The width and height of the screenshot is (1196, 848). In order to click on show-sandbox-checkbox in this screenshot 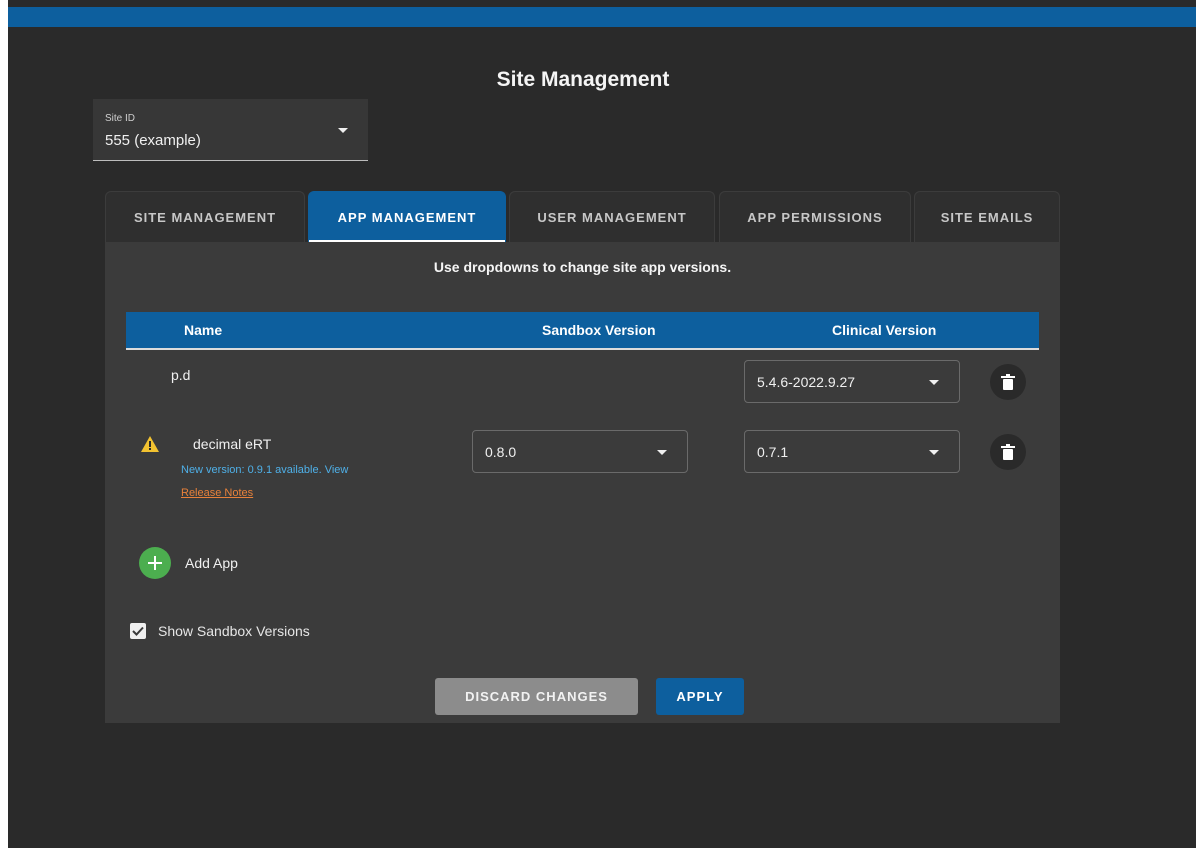, I will do `click(138, 631)`.